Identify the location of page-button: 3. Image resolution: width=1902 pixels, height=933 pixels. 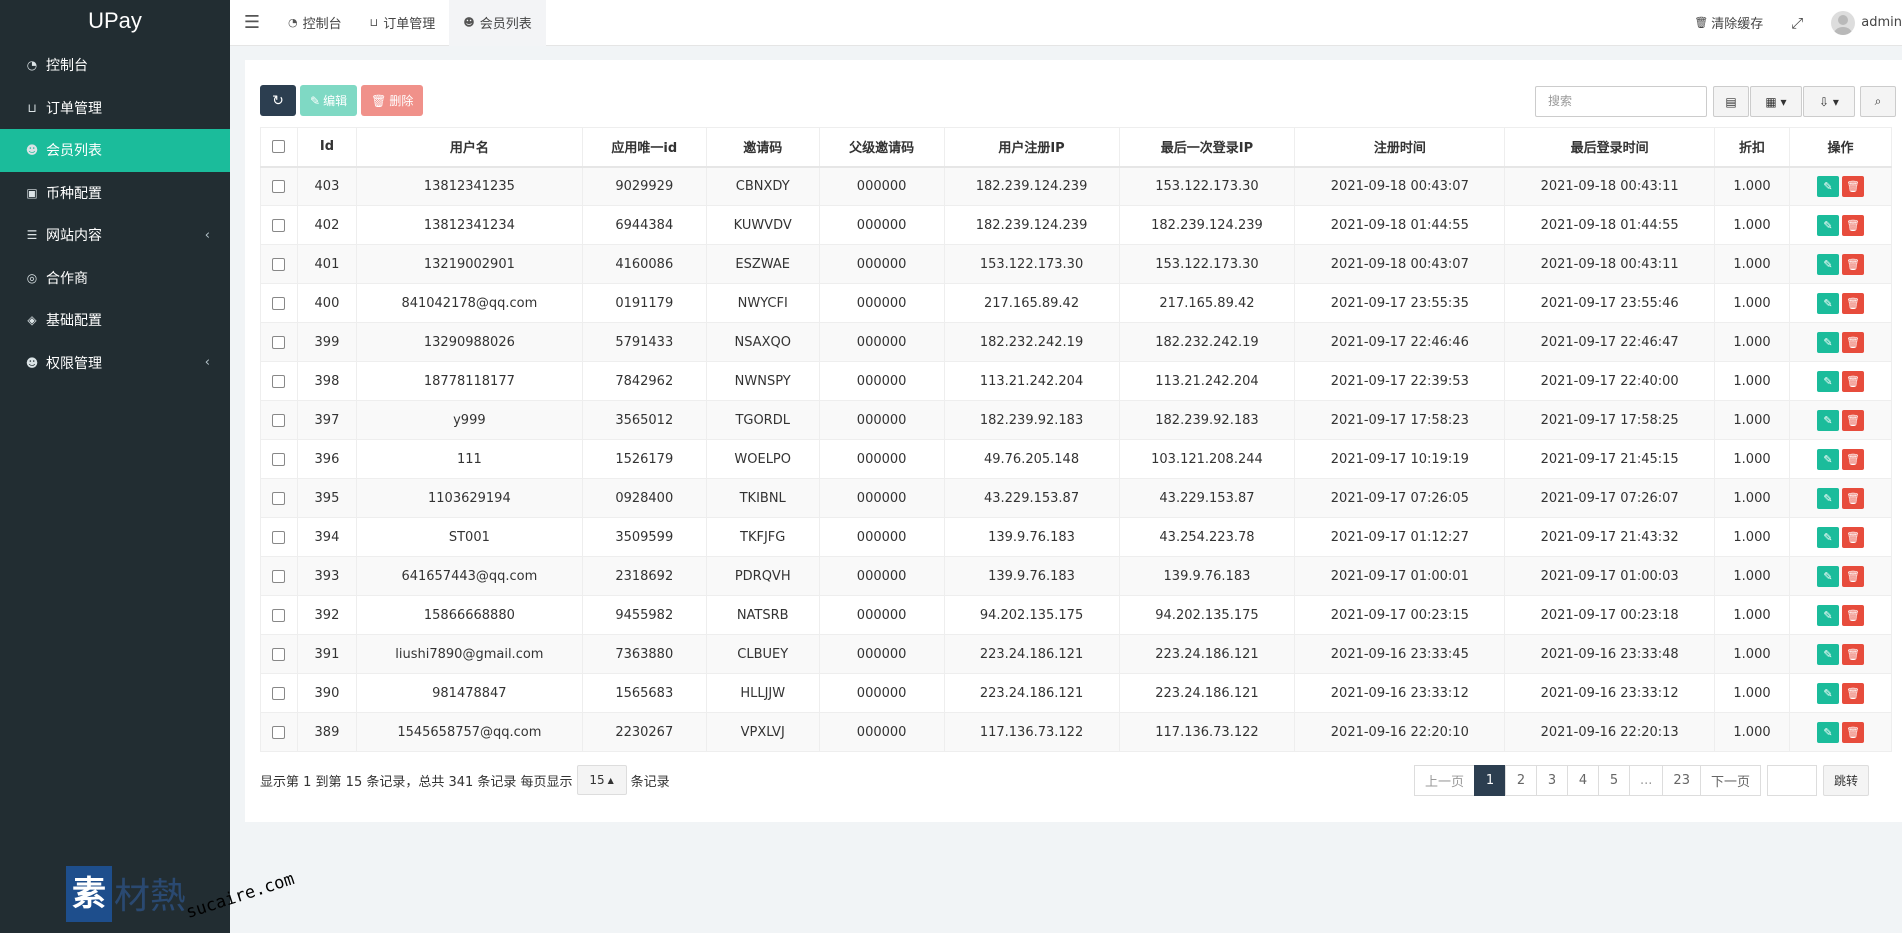
(1552, 780).